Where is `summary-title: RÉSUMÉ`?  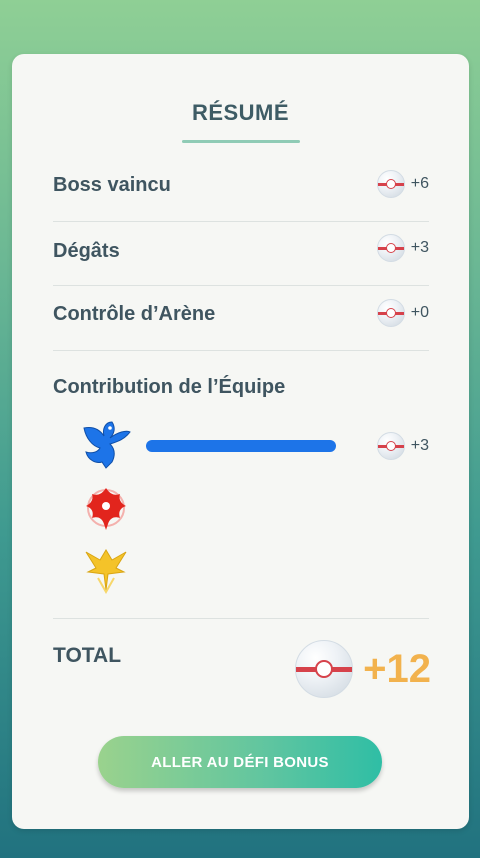 summary-title: RÉSUMÉ is located at coordinates (240, 112).